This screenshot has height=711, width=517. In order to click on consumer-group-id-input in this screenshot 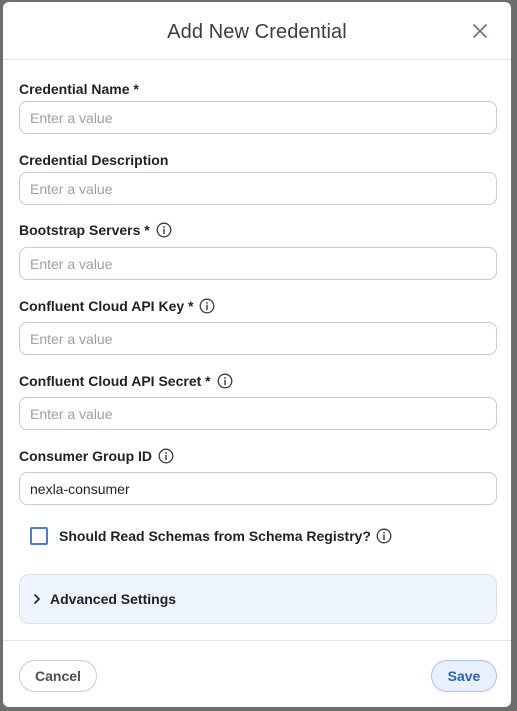, I will do `click(258, 488)`.